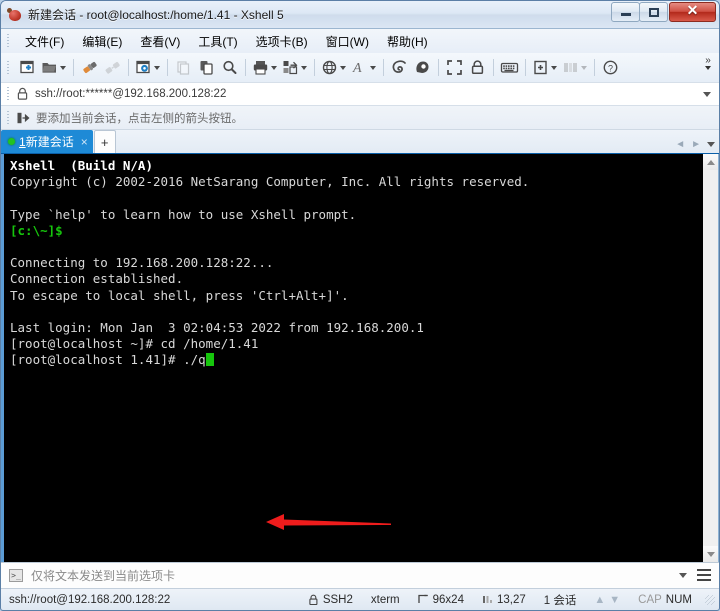 The width and height of the screenshot is (720, 611). I want to click on terminal-line: Connection established., so click(356, 279).